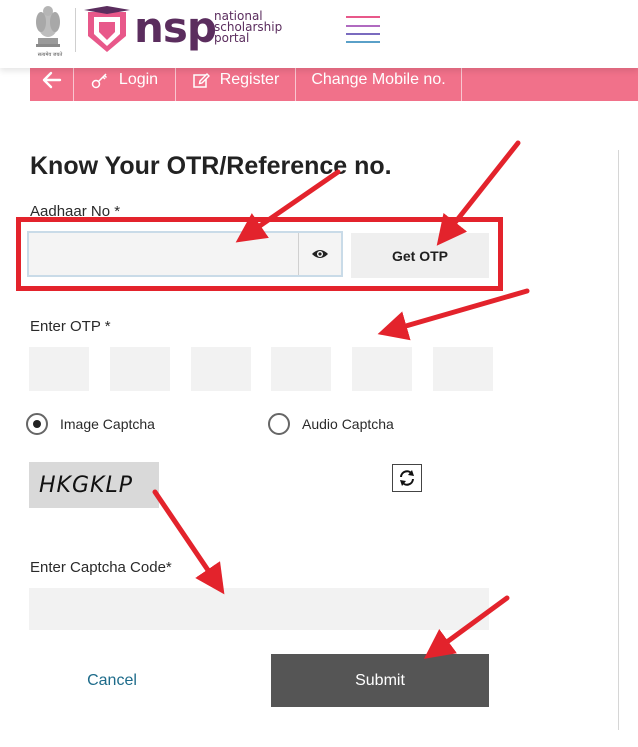  I want to click on refresh-icon, so click(407, 478).